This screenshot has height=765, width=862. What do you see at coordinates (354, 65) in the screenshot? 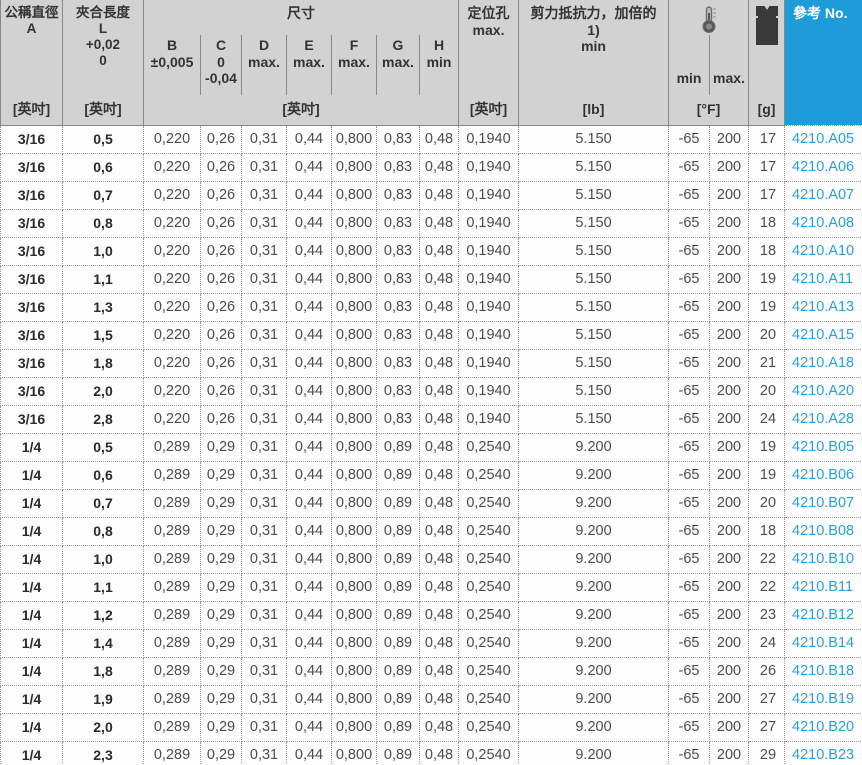
I see `header-dim-f: F max.` at bounding box center [354, 65].